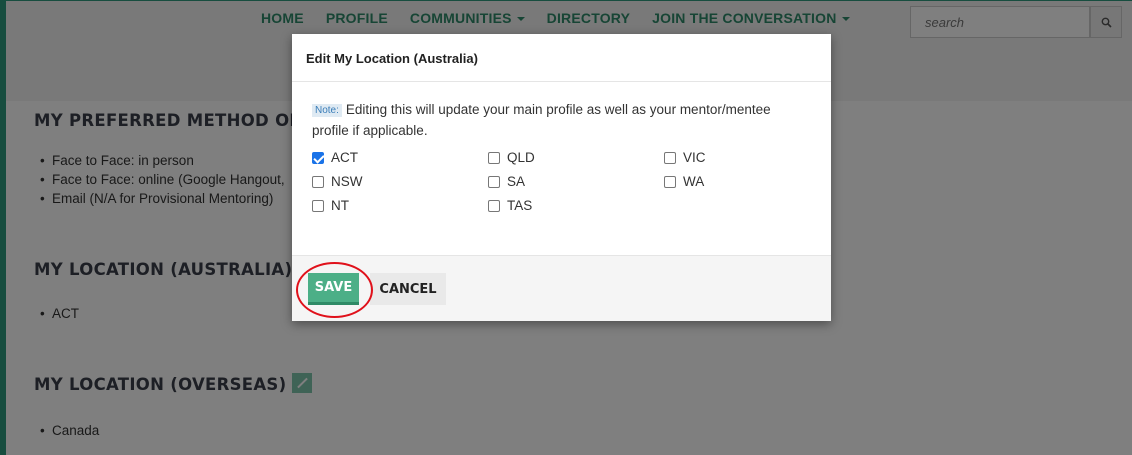  I want to click on checkbox-label: ACT, so click(344, 157).